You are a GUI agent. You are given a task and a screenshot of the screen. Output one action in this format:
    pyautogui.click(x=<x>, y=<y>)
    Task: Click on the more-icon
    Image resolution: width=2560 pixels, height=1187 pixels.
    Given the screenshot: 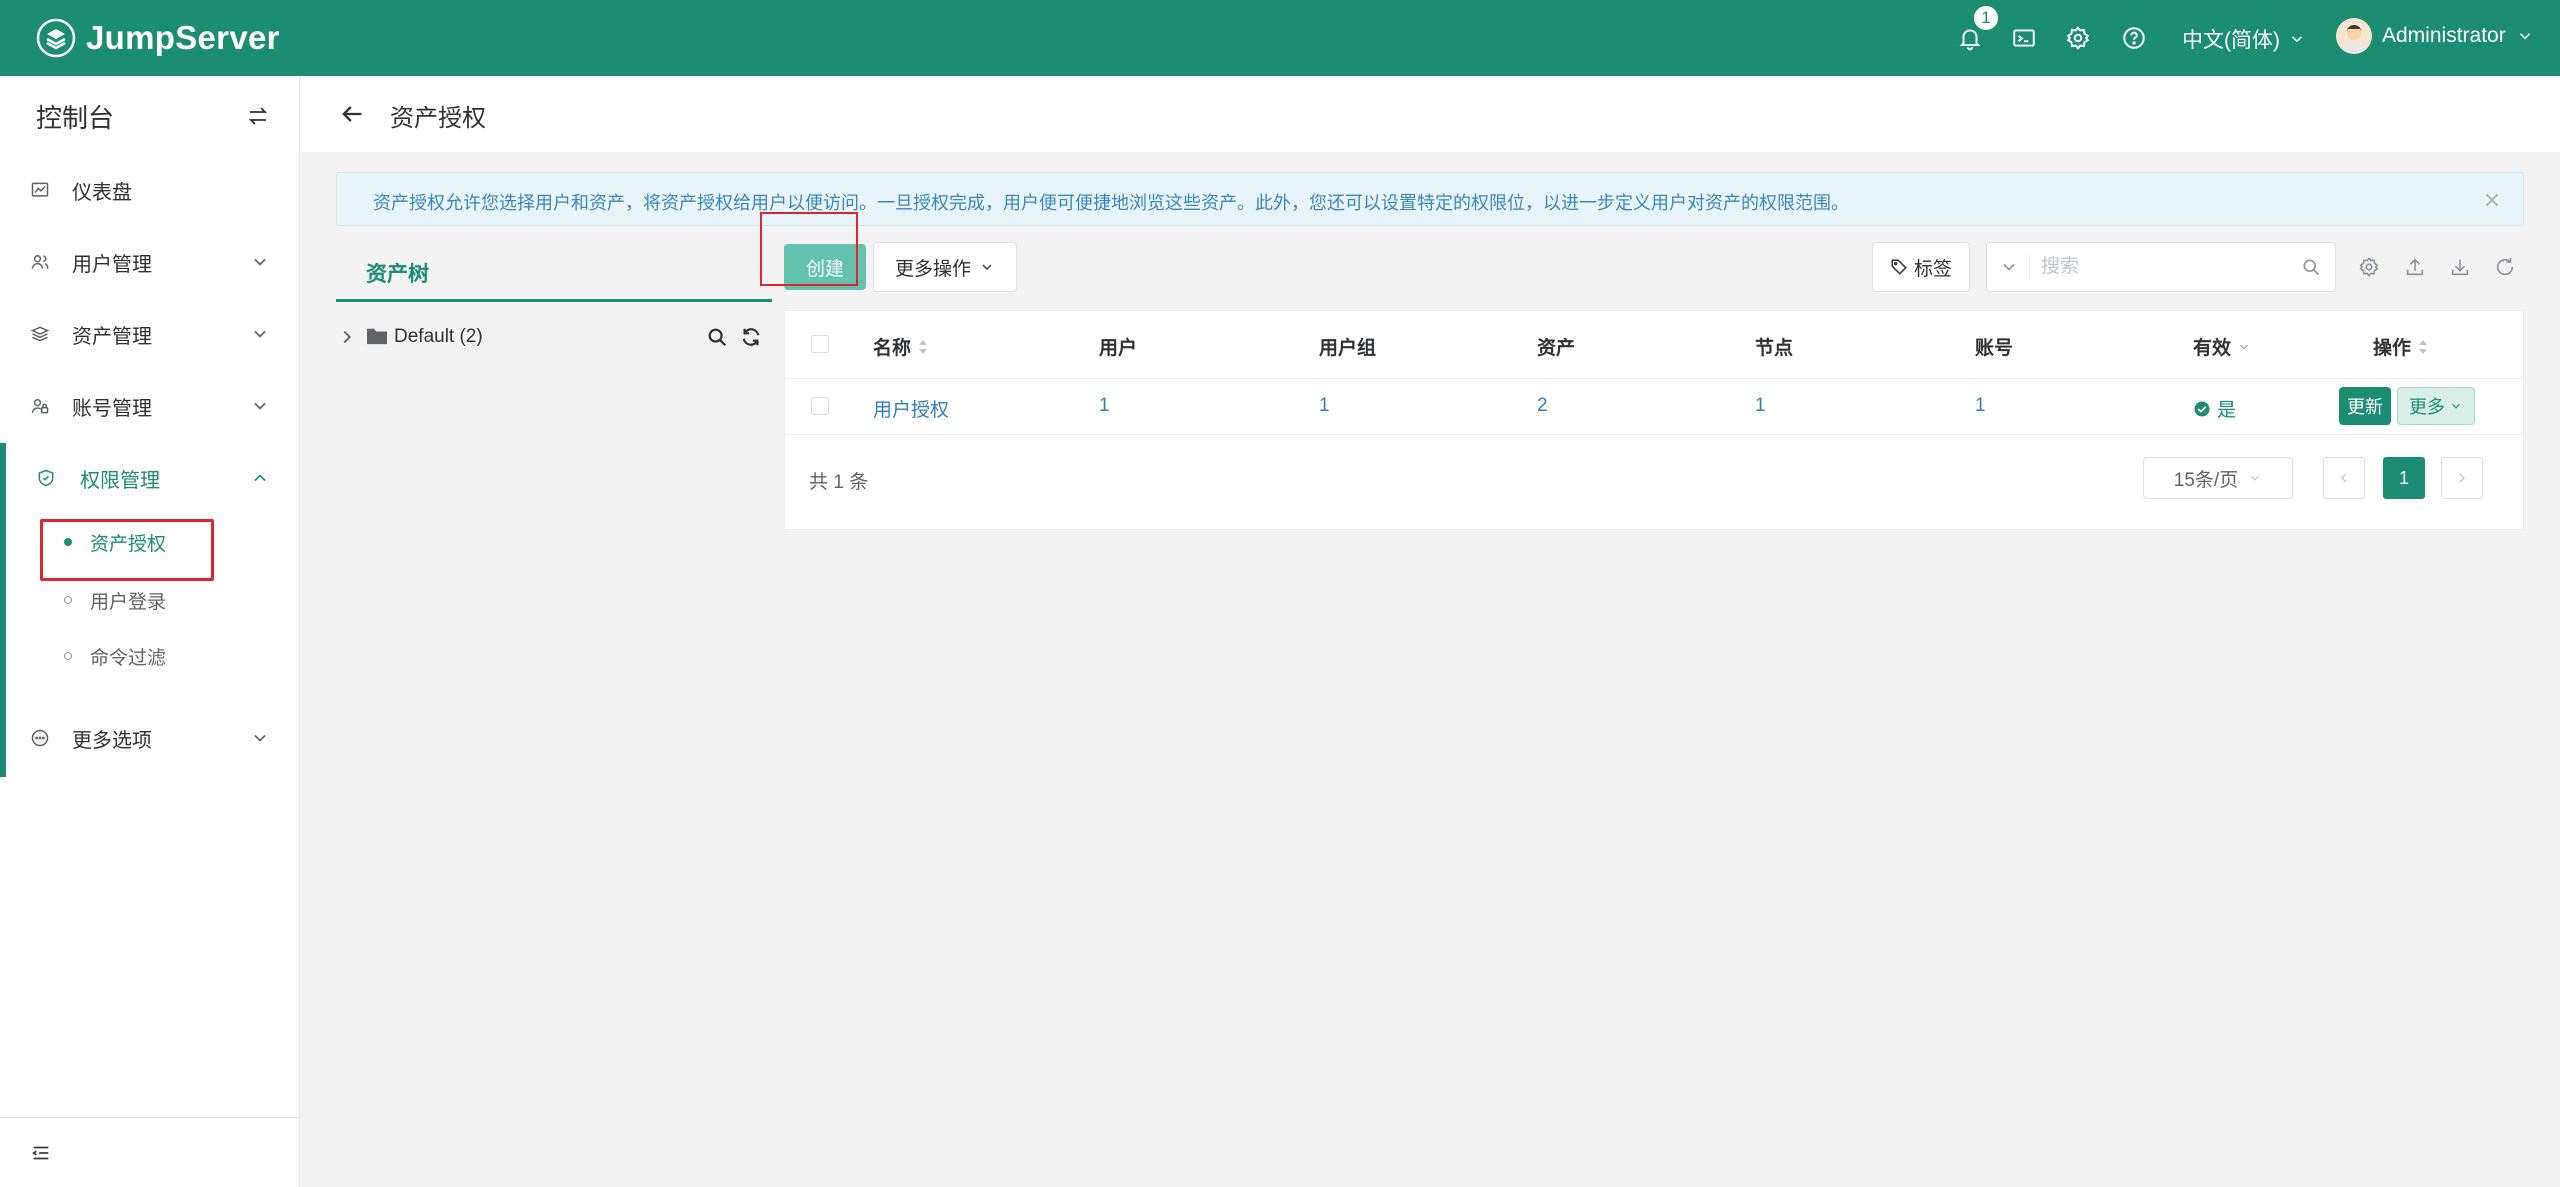 What is the action you would take?
    pyautogui.click(x=40, y=738)
    